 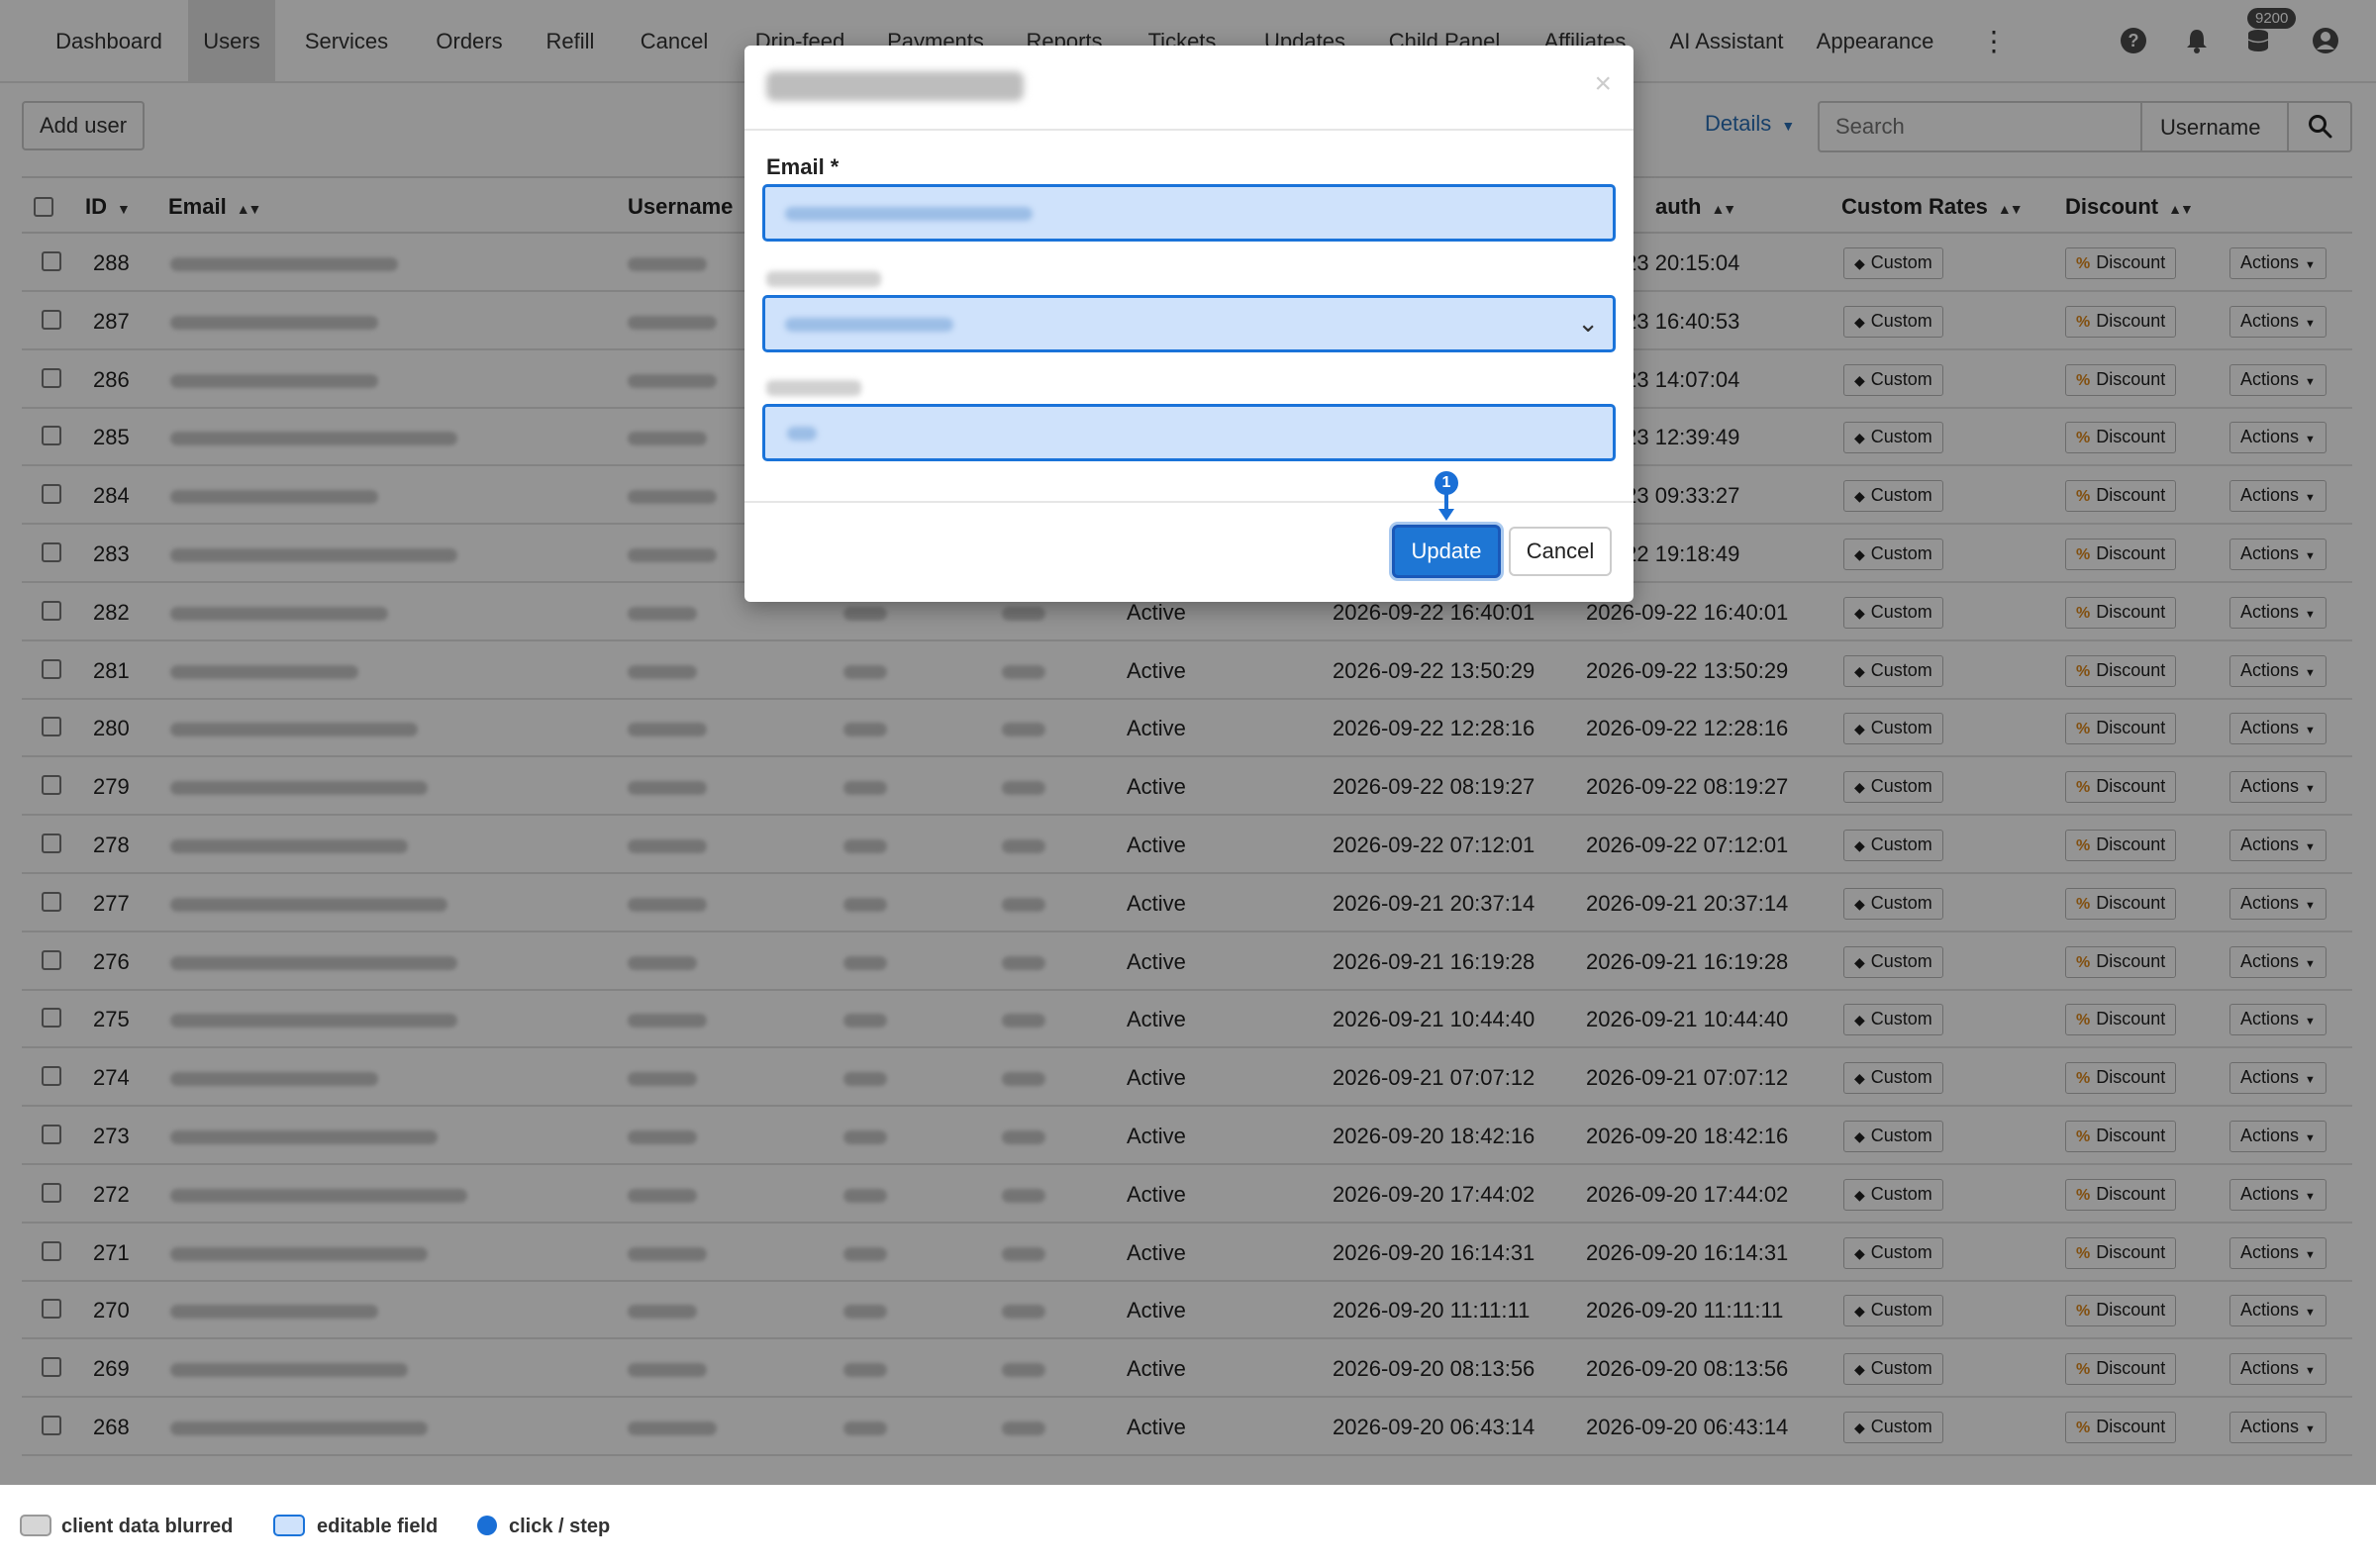 I want to click on modal-footer-divider, so click(x=1189, y=502).